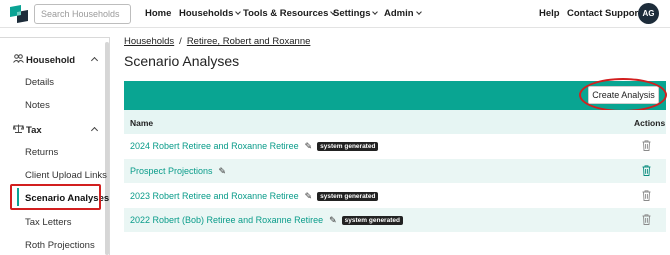 The width and height of the screenshot is (670, 255). Describe the element at coordinates (352, 13) in the screenshot. I see `nav-settings-label: Settings` at that location.